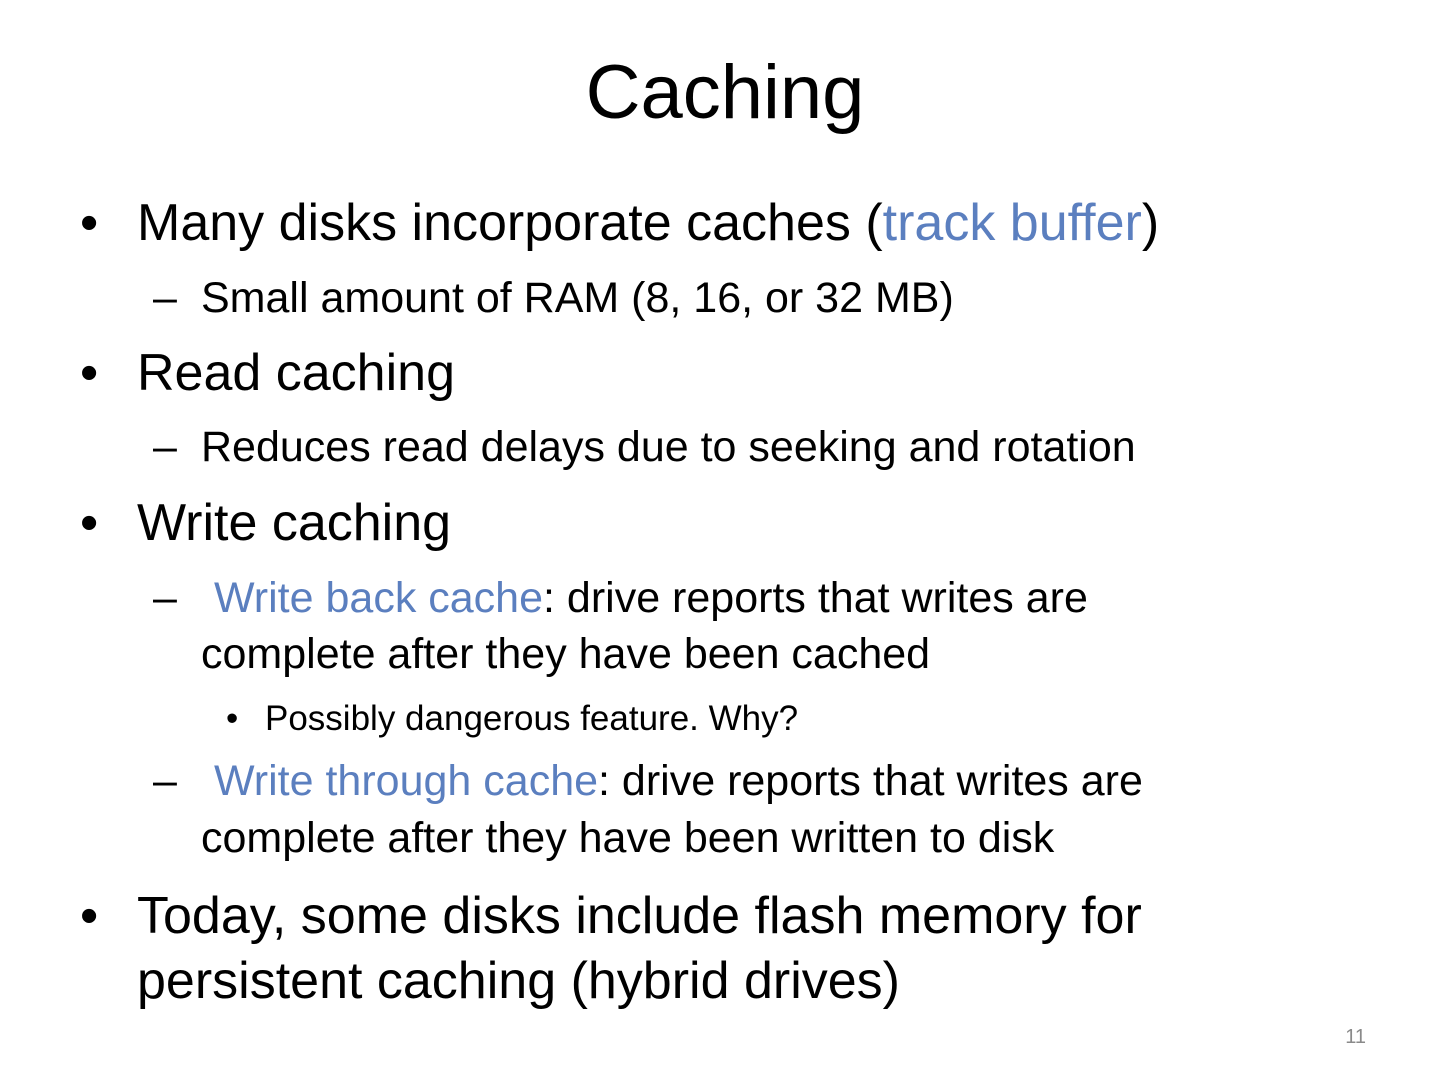 This screenshot has width=1450, height=1082. What do you see at coordinates (1355, 1037) in the screenshot?
I see `page-number: 11` at bounding box center [1355, 1037].